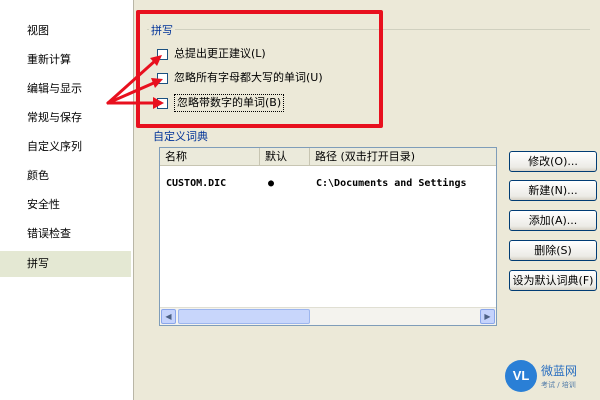  Describe the element at coordinates (244, 316) in the screenshot. I see `scrollbar-thumb` at that location.